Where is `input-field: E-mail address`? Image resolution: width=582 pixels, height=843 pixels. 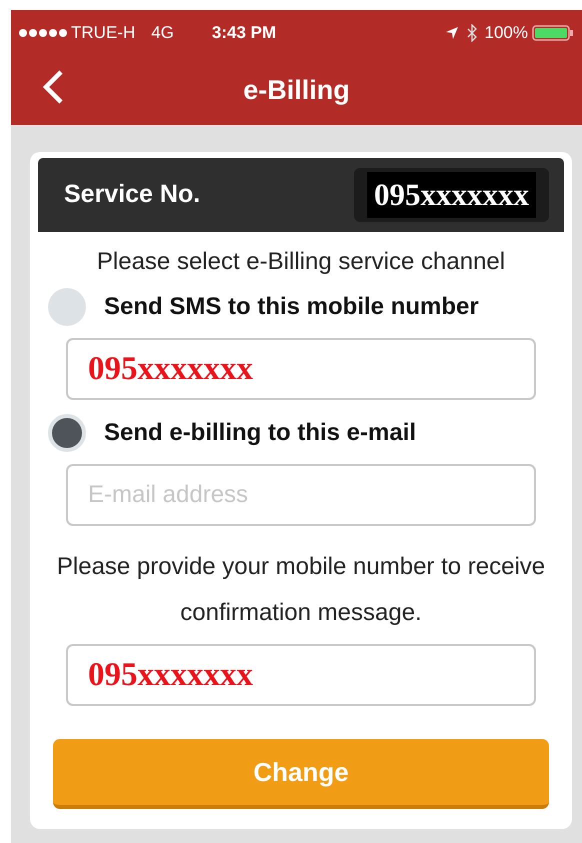
input-field: E-mail address is located at coordinates (301, 495).